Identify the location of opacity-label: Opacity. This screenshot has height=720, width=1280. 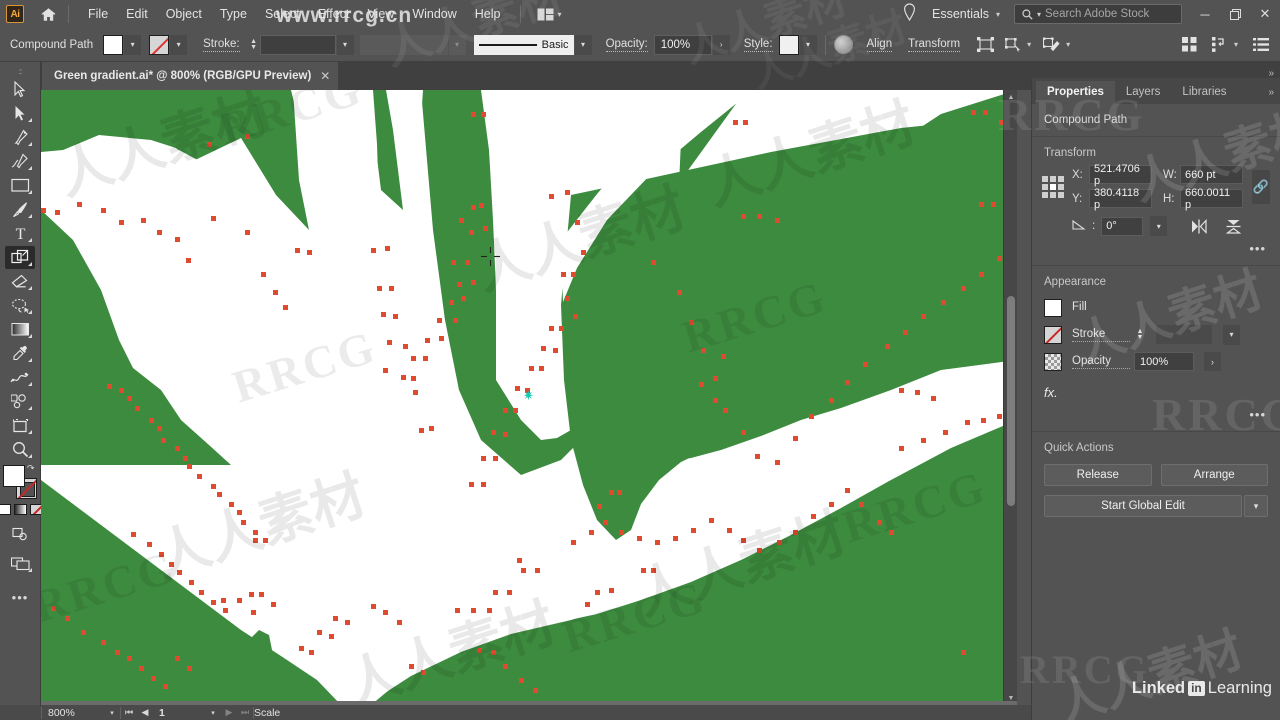
(1101, 362).